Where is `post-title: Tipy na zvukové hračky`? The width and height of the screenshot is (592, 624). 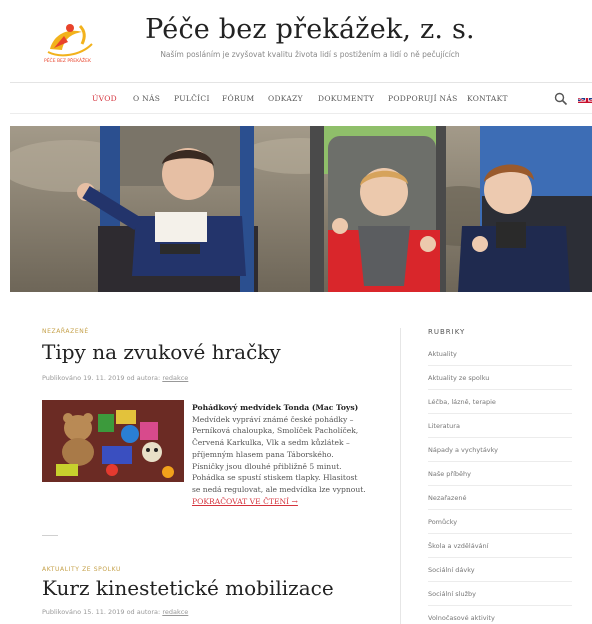 post-title: Tipy na zvukové hračky is located at coordinates (161, 352).